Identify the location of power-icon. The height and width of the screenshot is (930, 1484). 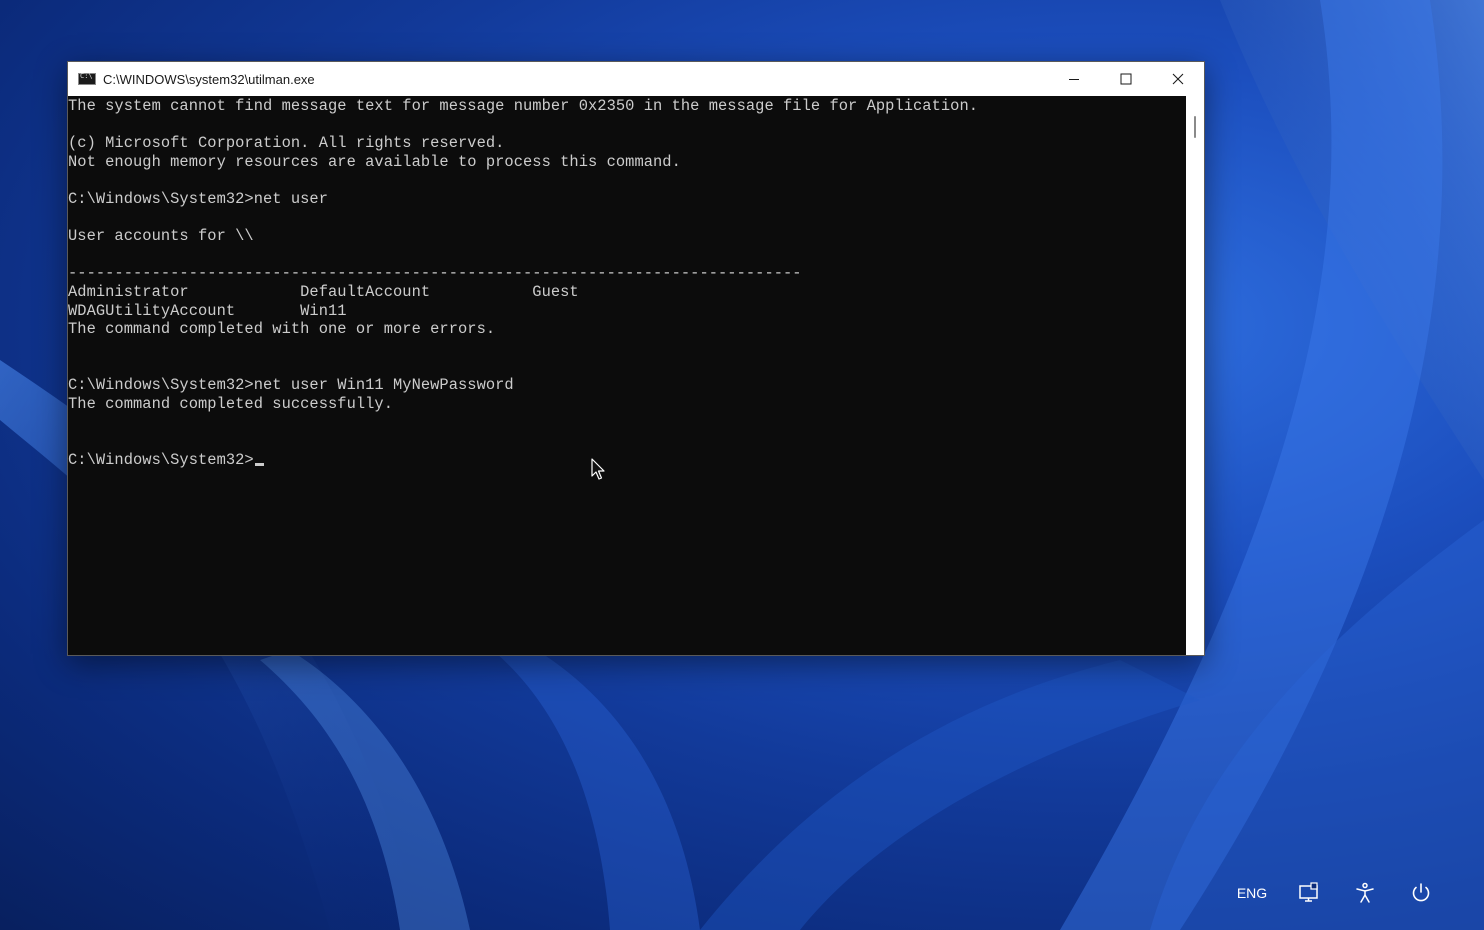
(1421, 892).